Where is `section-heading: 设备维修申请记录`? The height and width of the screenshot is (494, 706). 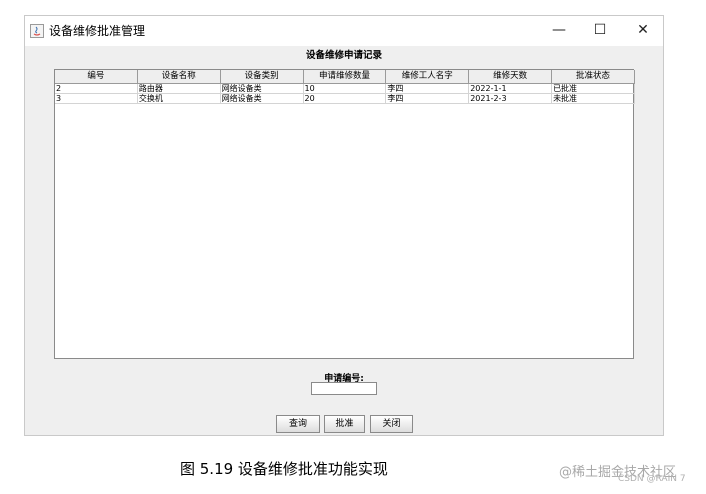 section-heading: 设备维修申请记录 is located at coordinates (343, 55).